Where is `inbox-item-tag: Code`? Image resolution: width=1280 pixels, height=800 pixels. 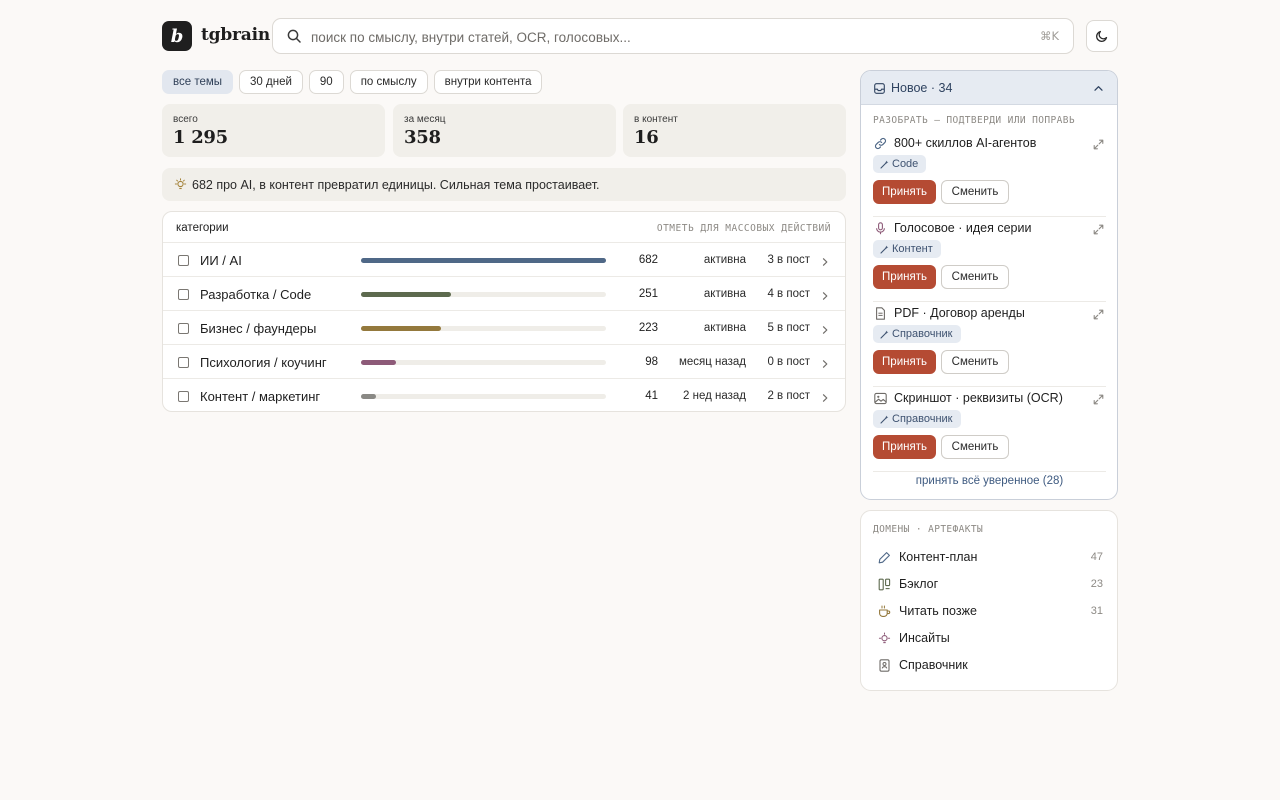 inbox-item-tag: Code is located at coordinates (900, 164).